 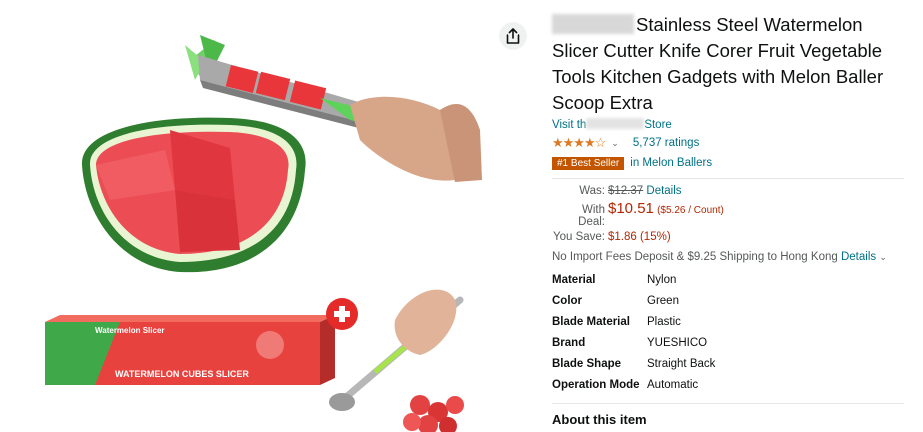 I want to click on shipping-details-link: Details, so click(x=858, y=257).